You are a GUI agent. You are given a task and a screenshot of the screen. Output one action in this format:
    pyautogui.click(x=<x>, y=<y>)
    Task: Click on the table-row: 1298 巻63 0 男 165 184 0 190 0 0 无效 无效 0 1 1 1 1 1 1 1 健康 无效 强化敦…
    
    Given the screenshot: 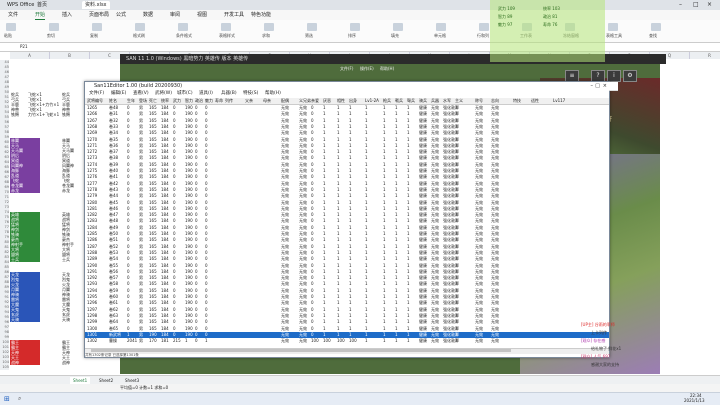 What is the action you would take?
    pyautogui.click(x=347, y=316)
    